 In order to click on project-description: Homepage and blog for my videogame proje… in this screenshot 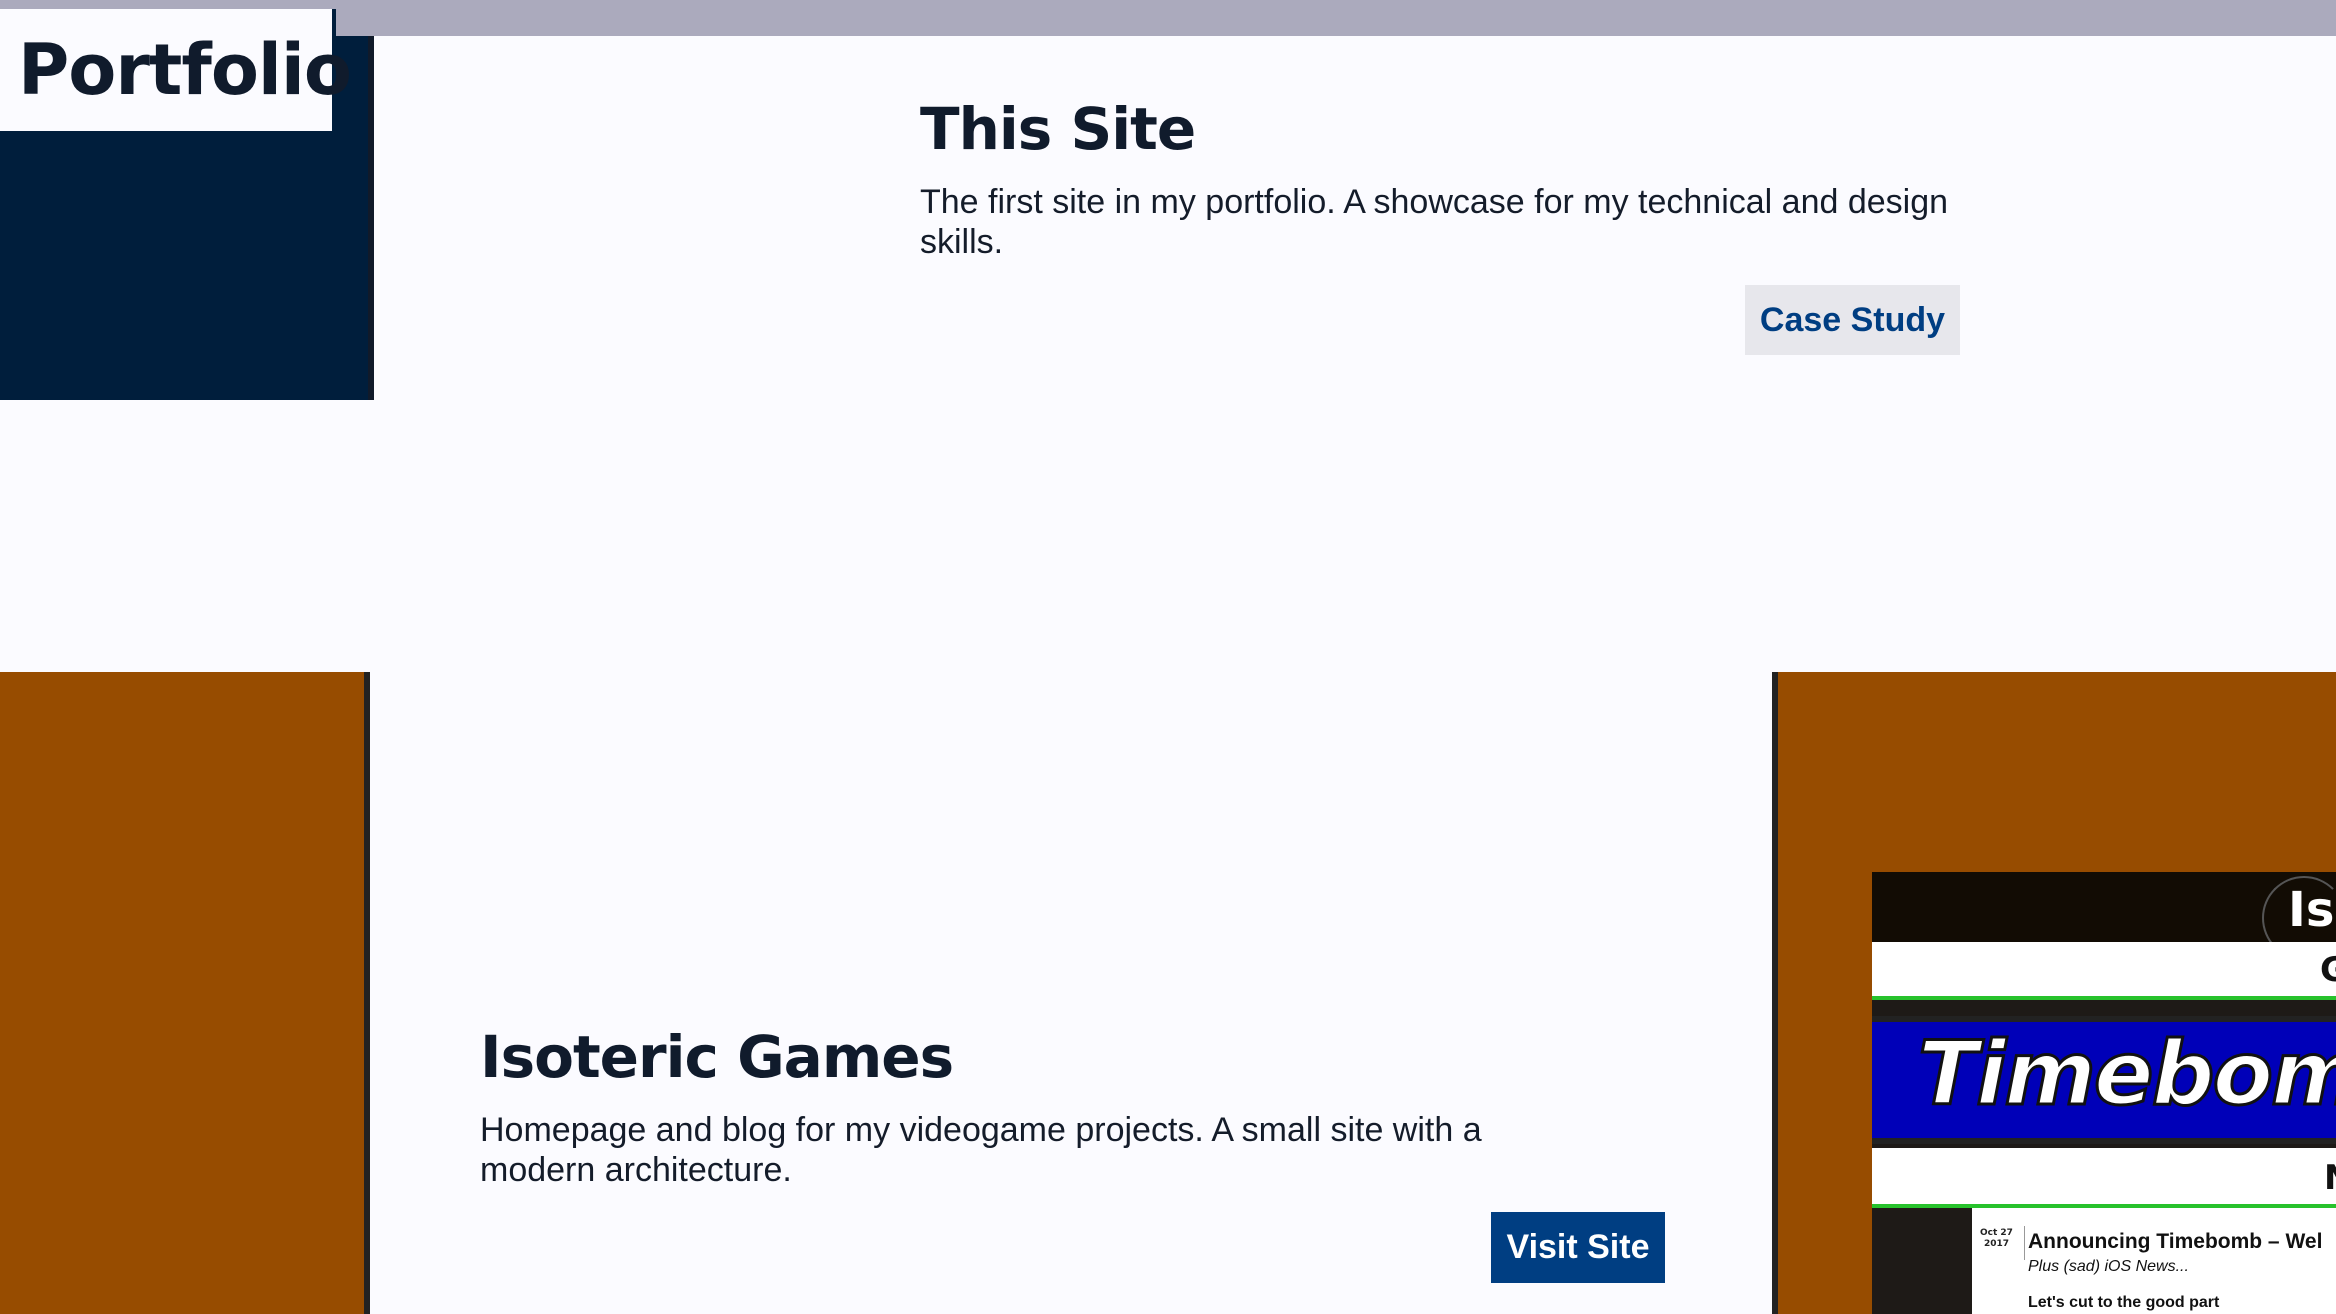, I will do `click(981, 1149)`.